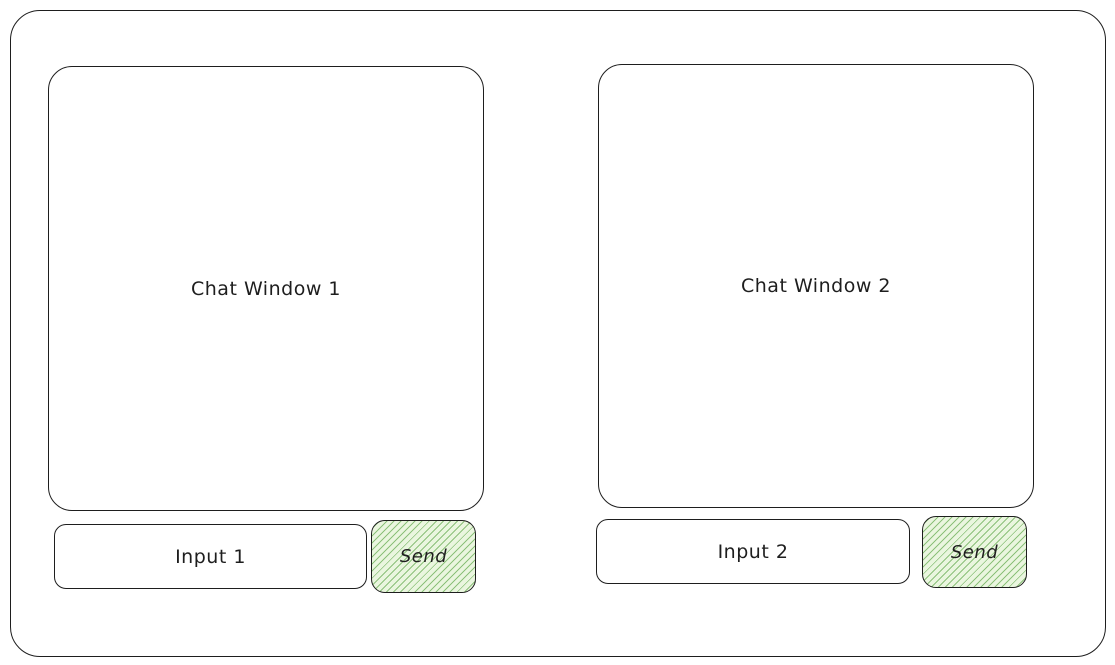 The height and width of the screenshot is (665, 1115). I want to click on send-button-2-label: Send, so click(974, 552).